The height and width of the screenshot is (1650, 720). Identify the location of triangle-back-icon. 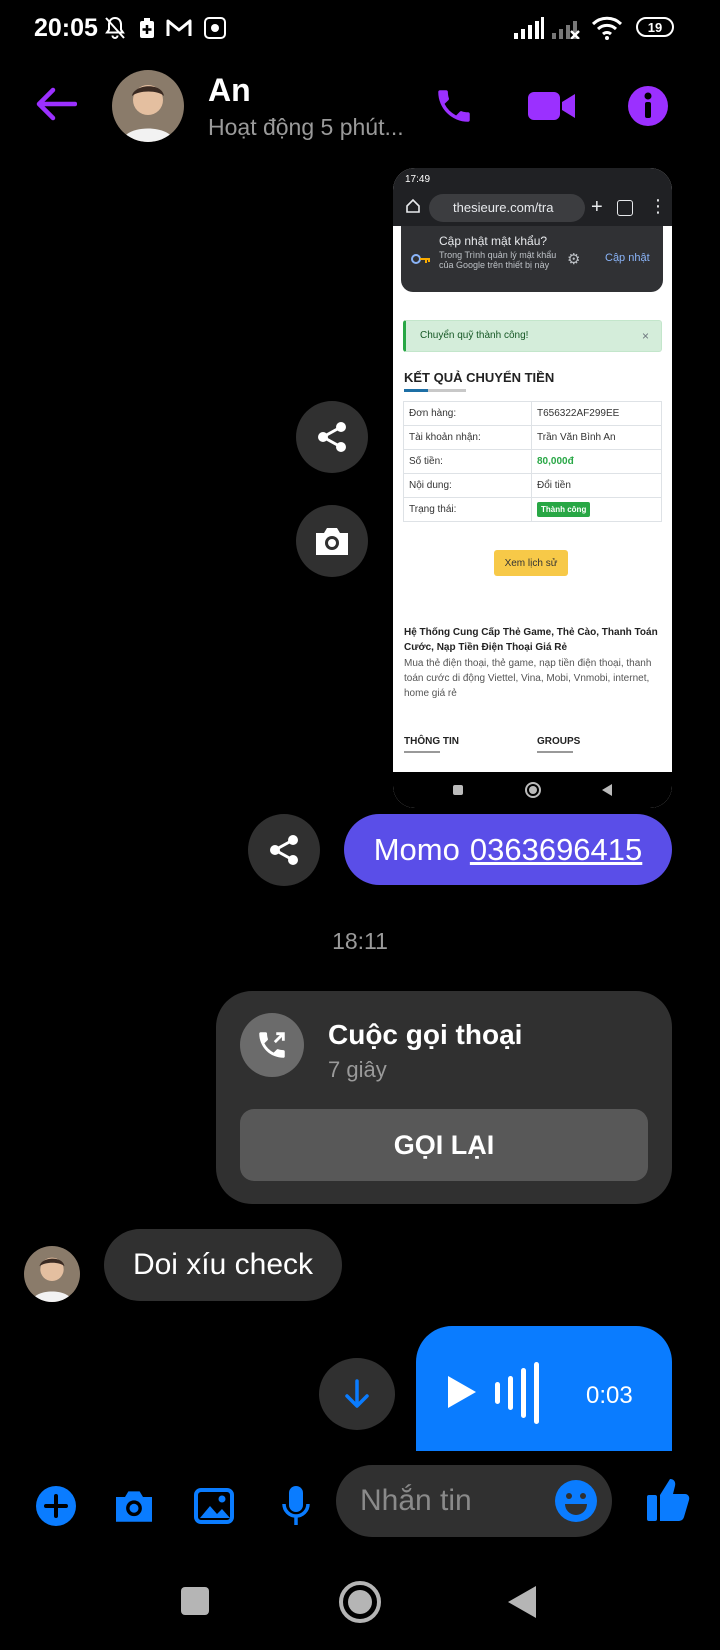
(522, 1602).